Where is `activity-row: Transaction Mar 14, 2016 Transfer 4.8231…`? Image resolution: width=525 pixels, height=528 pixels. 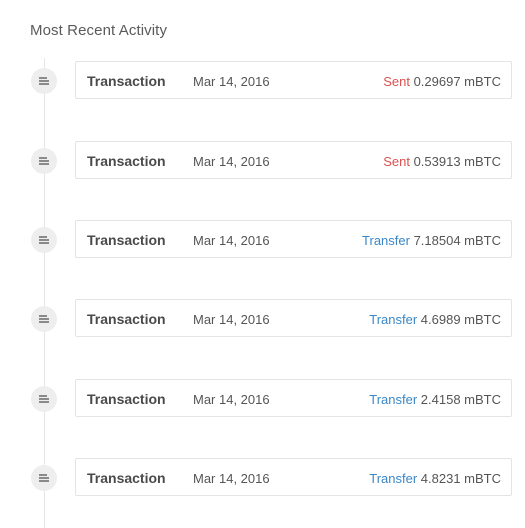 activity-row: Transaction Mar 14, 2016 Transfer 4.8231… is located at coordinates (262, 478).